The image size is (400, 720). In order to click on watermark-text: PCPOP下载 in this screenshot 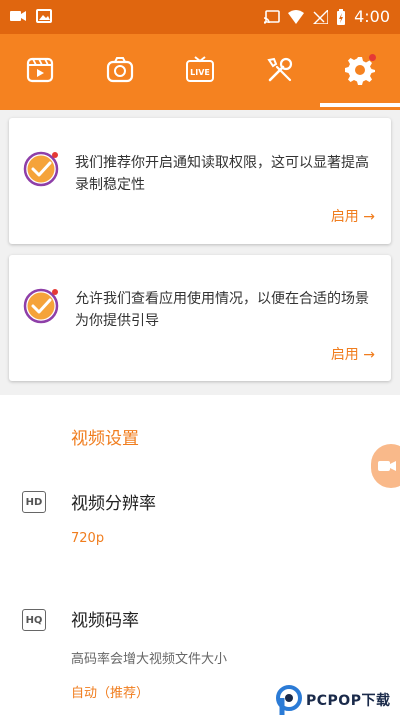, I will do `click(348, 701)`.